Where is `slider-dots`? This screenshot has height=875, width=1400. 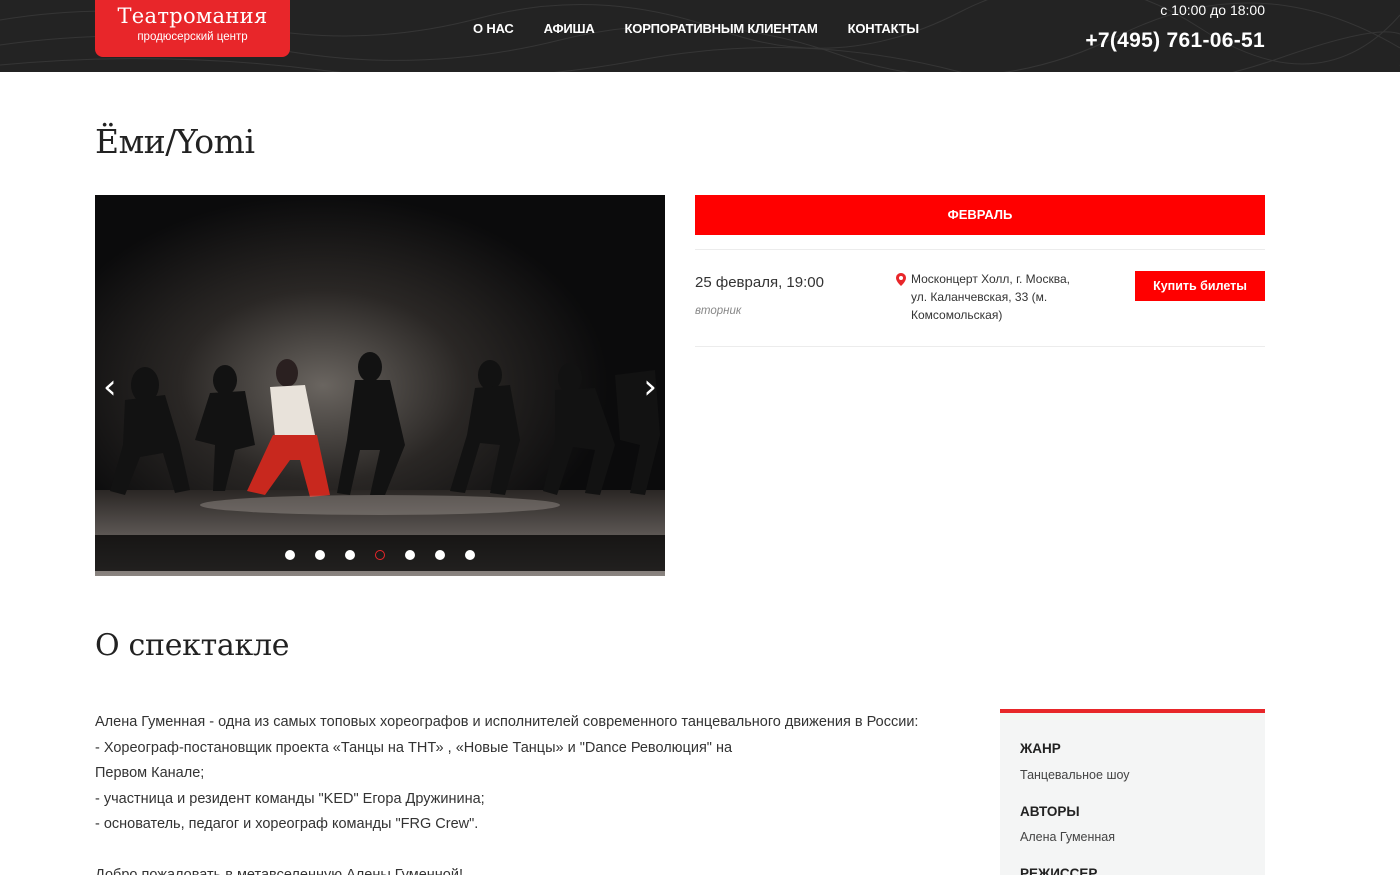 slider-dots is located at coordinates (390, 555).